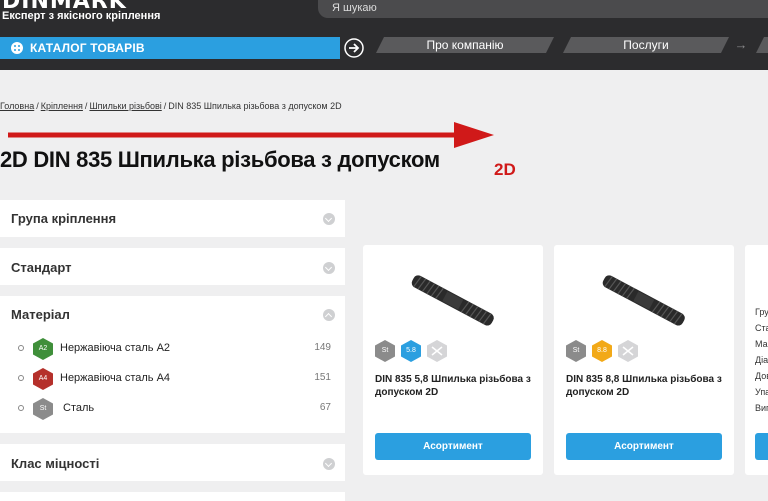 This screenshot has height=501, width=768. Describe the element at coordinates (761, 312) in the screenshot. I see `spec-line: Гру` at that location.